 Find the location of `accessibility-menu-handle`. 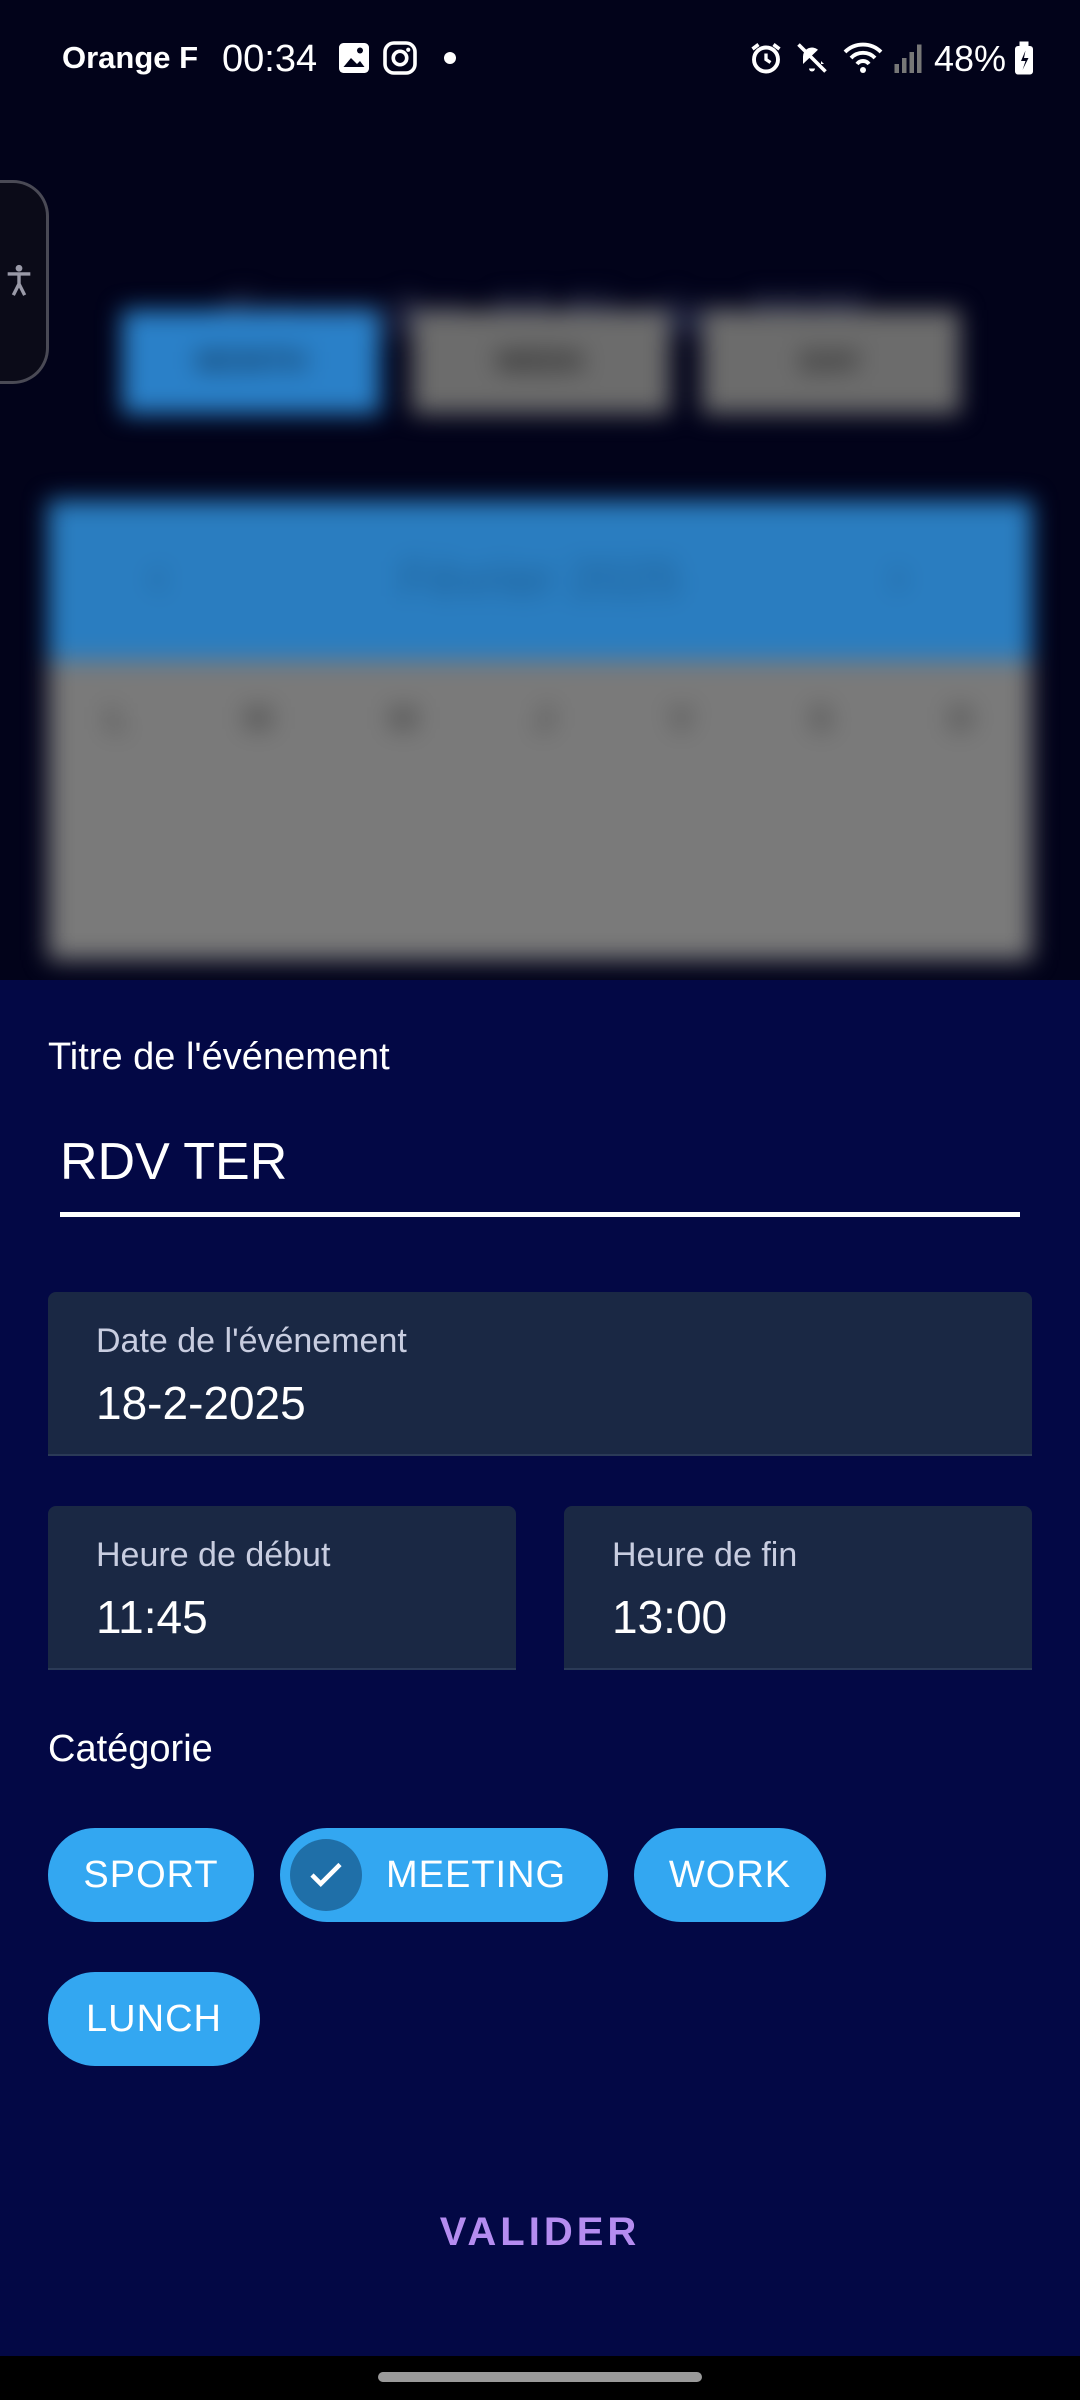

accessibility-menu-handle is located at coordinates (24, 282).